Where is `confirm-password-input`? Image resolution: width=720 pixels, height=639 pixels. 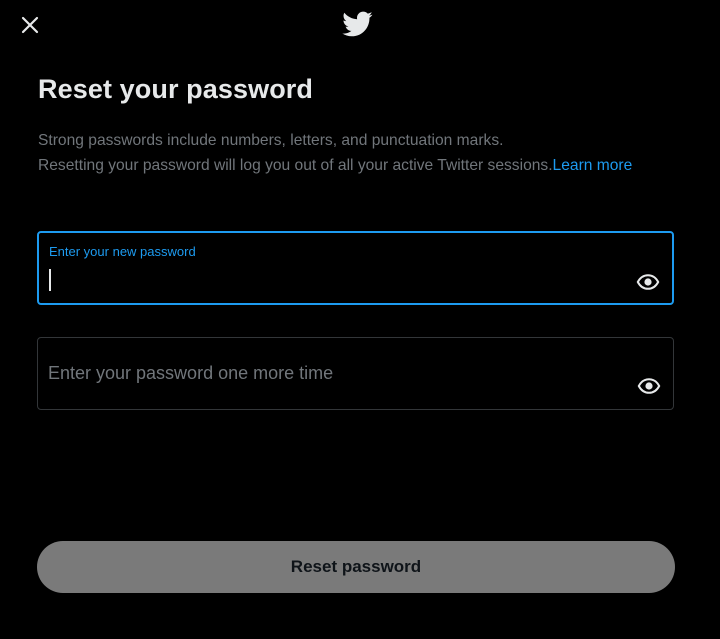
confirm-password-input is located at coordinates (335, 373).